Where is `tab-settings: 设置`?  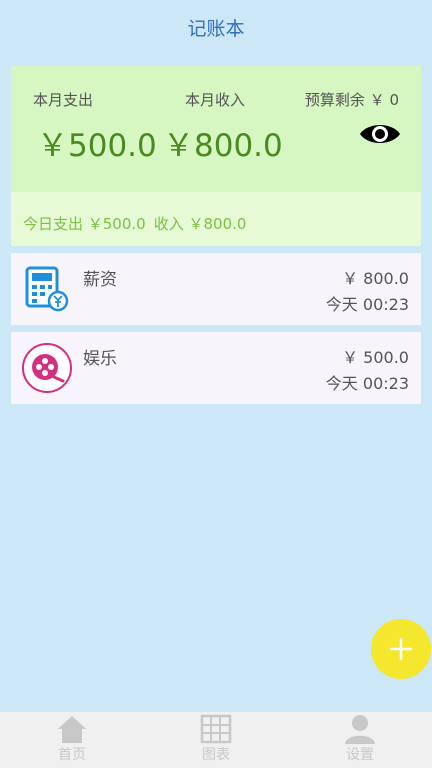 tab-settings: 设置 is located at coordinates (360, 740).